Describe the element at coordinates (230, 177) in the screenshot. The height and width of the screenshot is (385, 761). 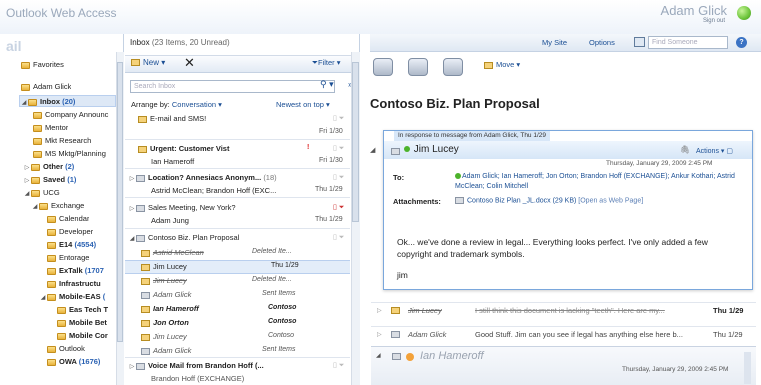
I see `list-item: ▷ Location? Annesiacs Anonym... (18)` at that location.